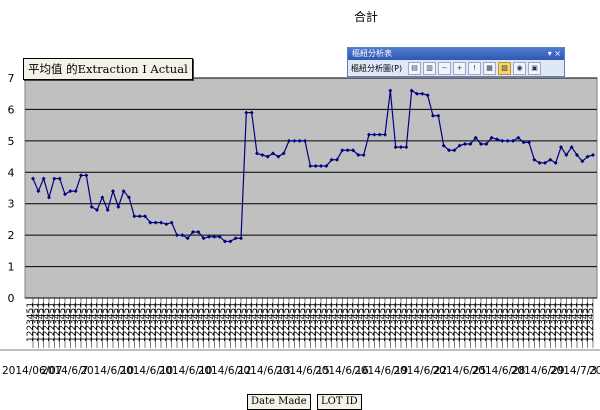  What do you see at coordinates (535, 68) in the screenshot?
I see `toolbar-extra-icon: ▣` at bounding box center [535, 68].